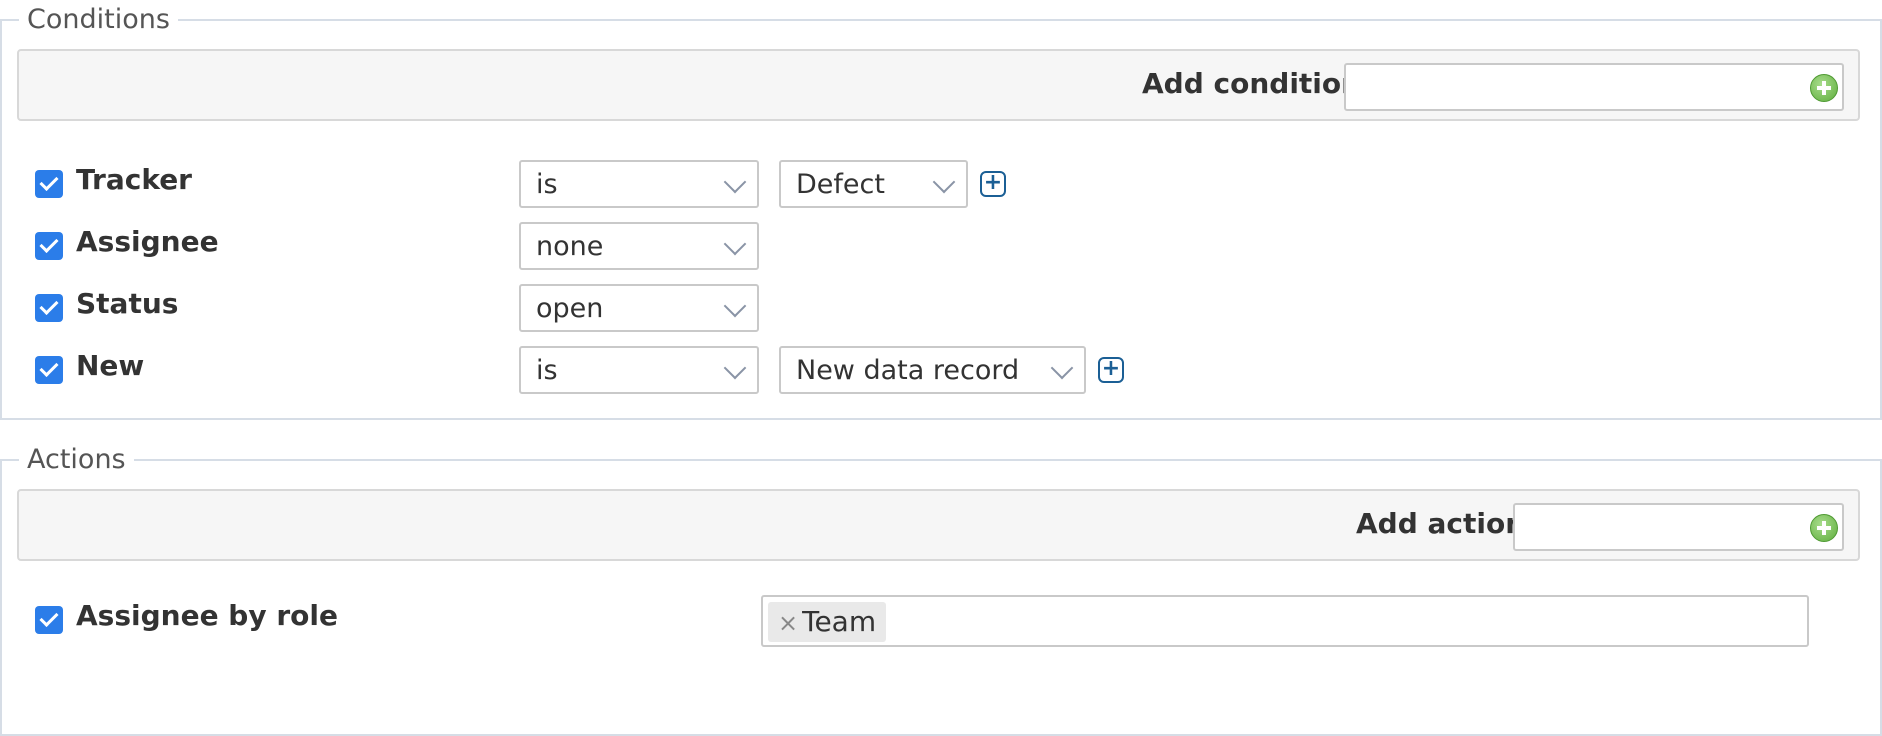  I want to click on status-label: Status, so click(127, 303).